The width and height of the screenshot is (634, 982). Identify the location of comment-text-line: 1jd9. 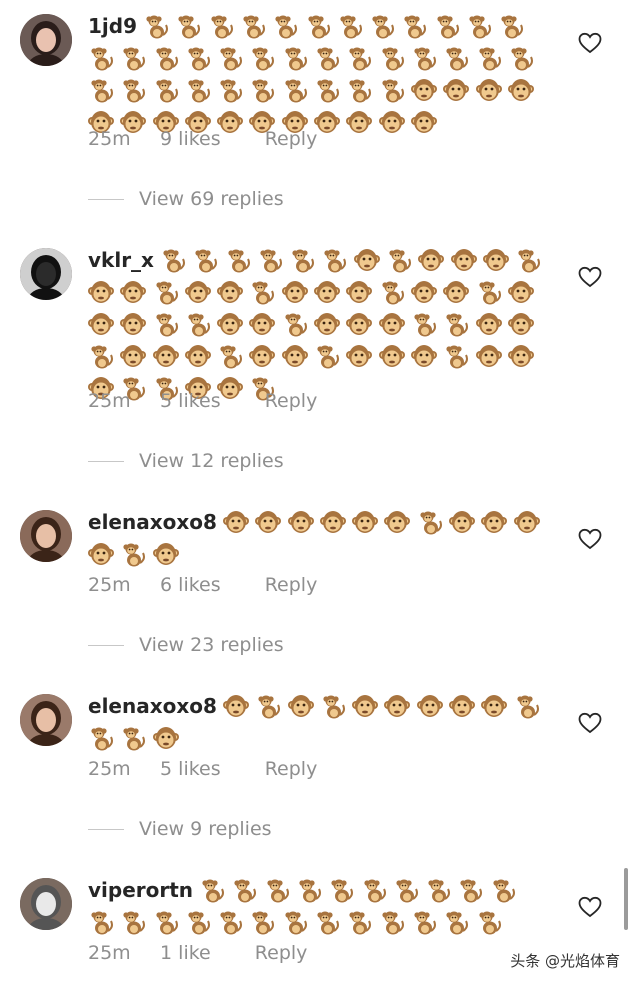
(319, 26).